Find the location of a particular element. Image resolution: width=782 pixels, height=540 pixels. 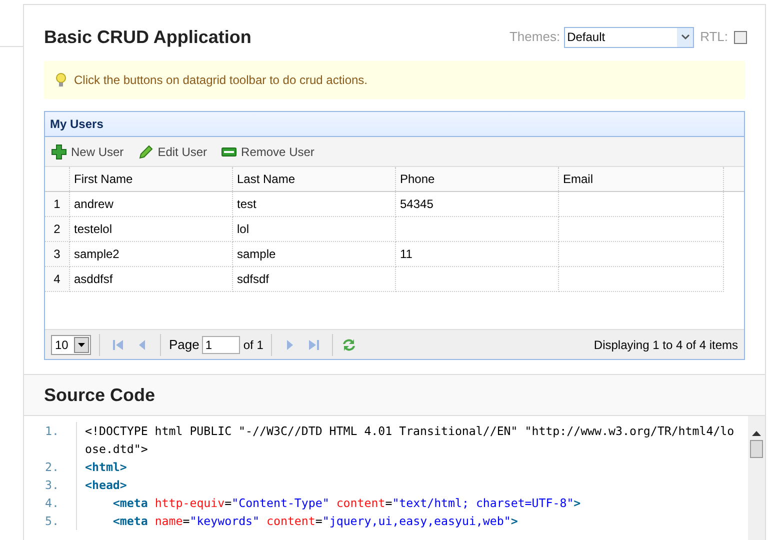

table-cell: sample2 is located at coordinates (151, 254).